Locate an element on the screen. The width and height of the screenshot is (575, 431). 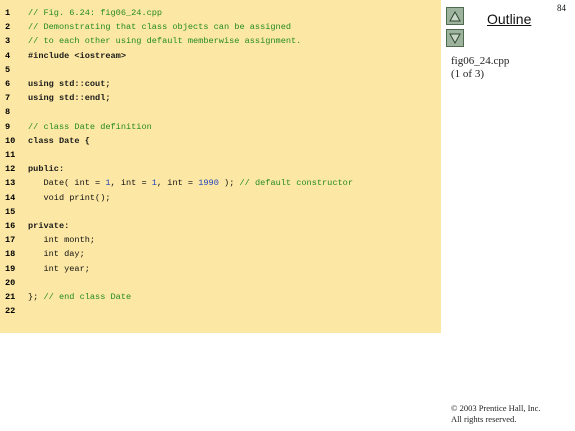
code-text: int month; is located at coordinates (61, 240).